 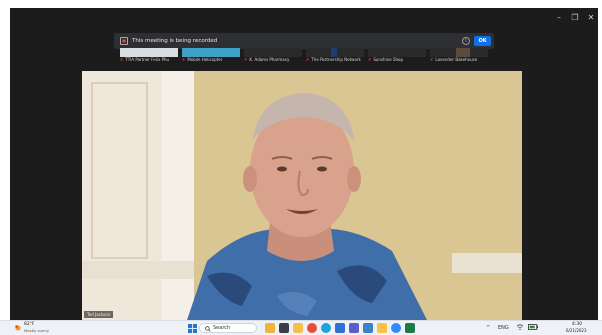 I want to click on participant-label: ✗ K. Adams Pharmacy, so click(x=273, y=60).